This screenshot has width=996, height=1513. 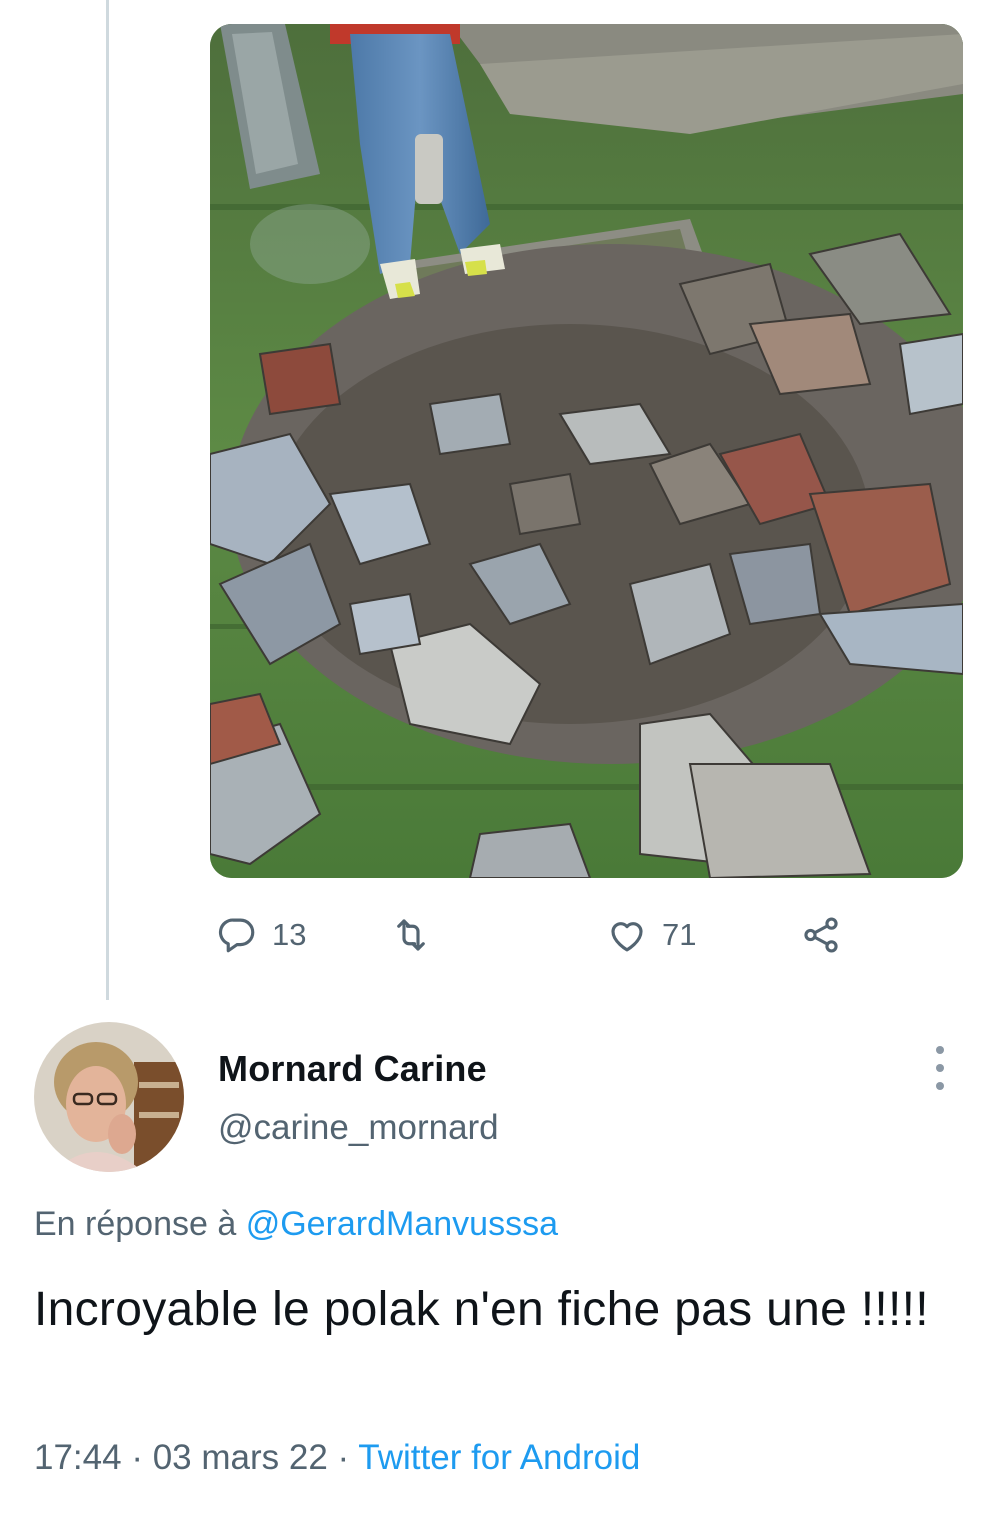 I want to click on avatar-photo, so click(x=109, y=1097).